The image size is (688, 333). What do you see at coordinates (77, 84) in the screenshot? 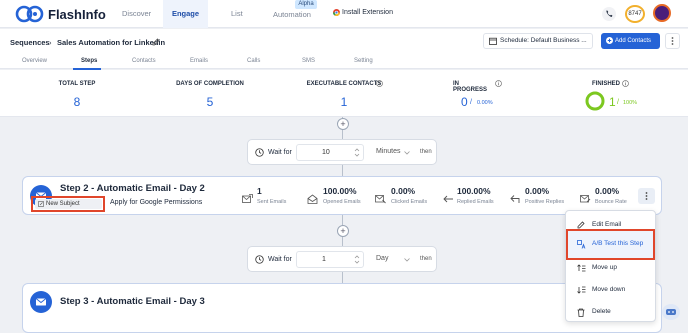
I see `stat-total-step-label: TOTAL STEP` at bounding box center [77, 84].